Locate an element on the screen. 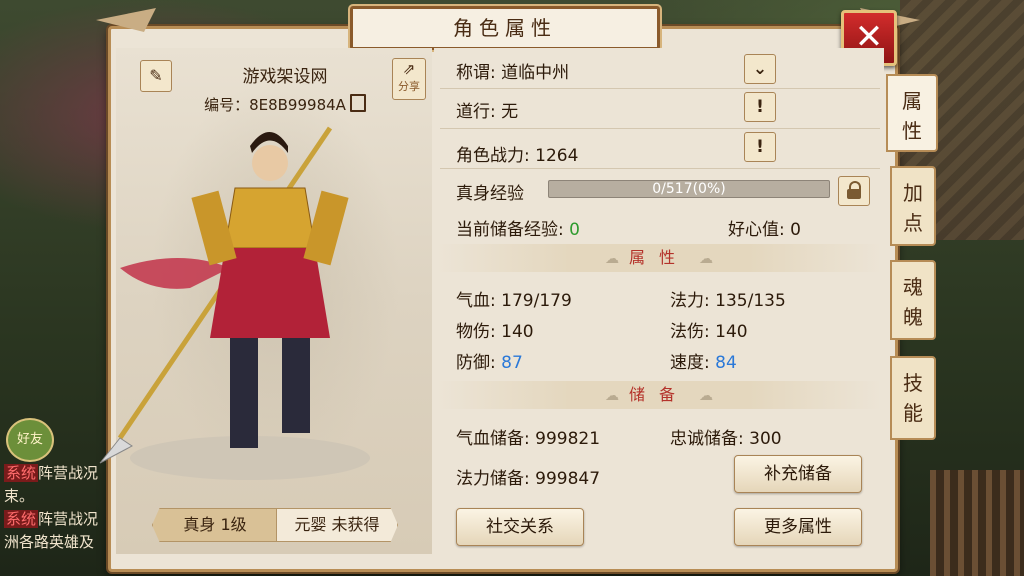  chat-text: 阵营战况 is located at coordinates (68, 519).